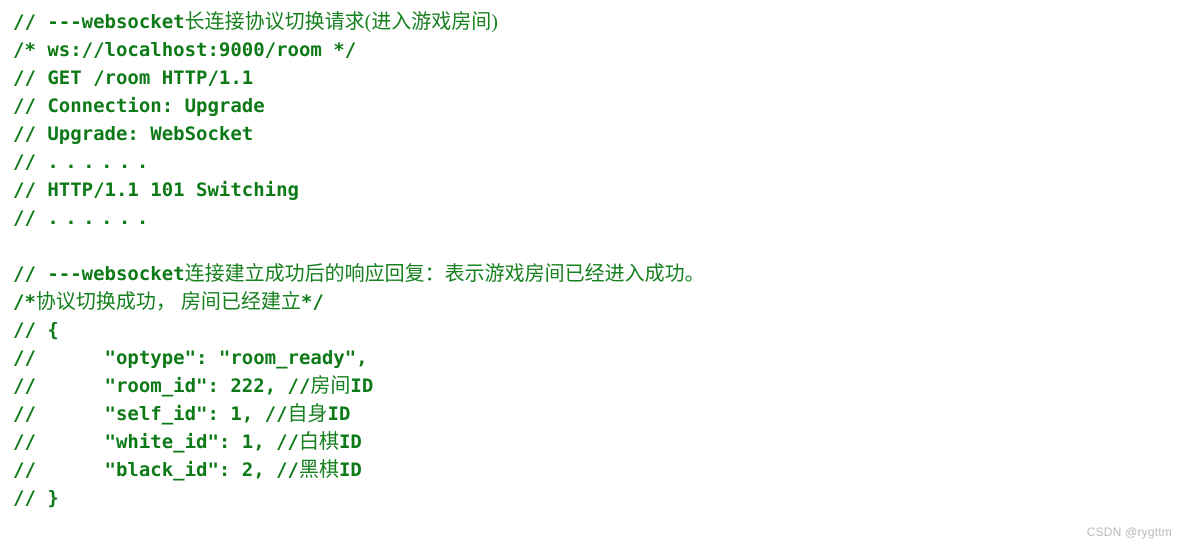 This screenshot has width=1184, height=547. I want to click on code-line: // GET /room HTTP/1.1, so click(593, 78).